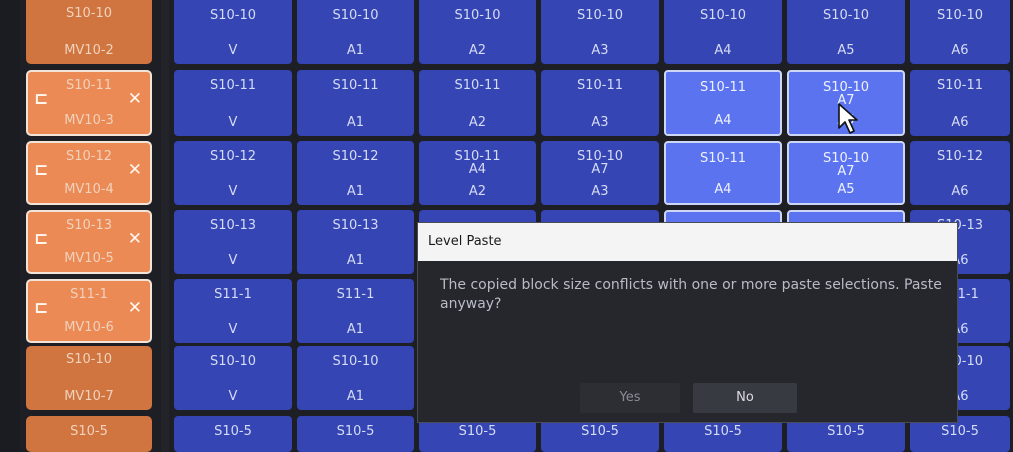  What do you see at coordinates (355, 103) in the screenshot?
I see `destination-cell: S10-11 A1` at bounding box center [355, 103].